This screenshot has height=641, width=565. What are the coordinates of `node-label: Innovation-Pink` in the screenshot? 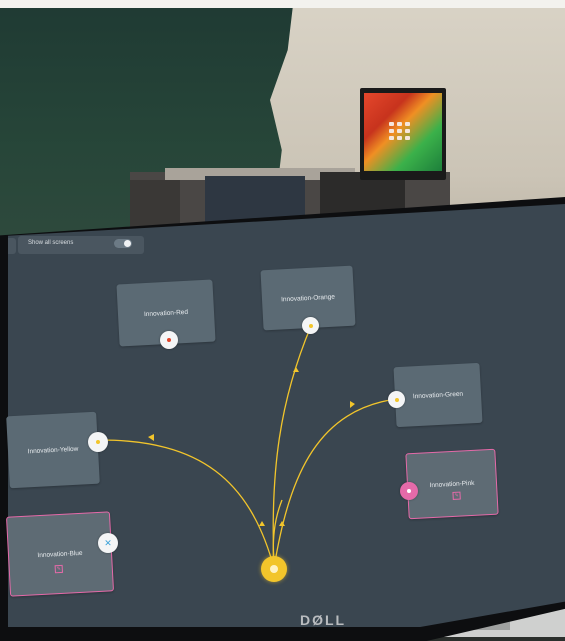 It's located at (452, 484).